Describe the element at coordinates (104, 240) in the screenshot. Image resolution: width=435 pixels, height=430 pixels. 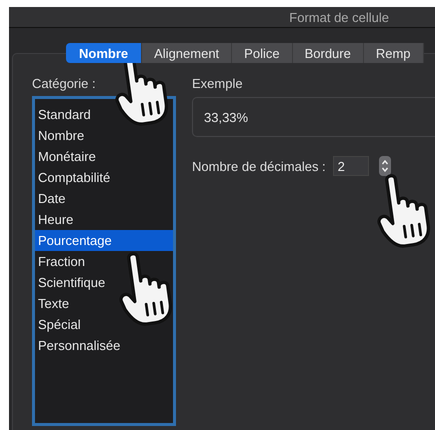
I see `list-item: Pourcentage` at that location.